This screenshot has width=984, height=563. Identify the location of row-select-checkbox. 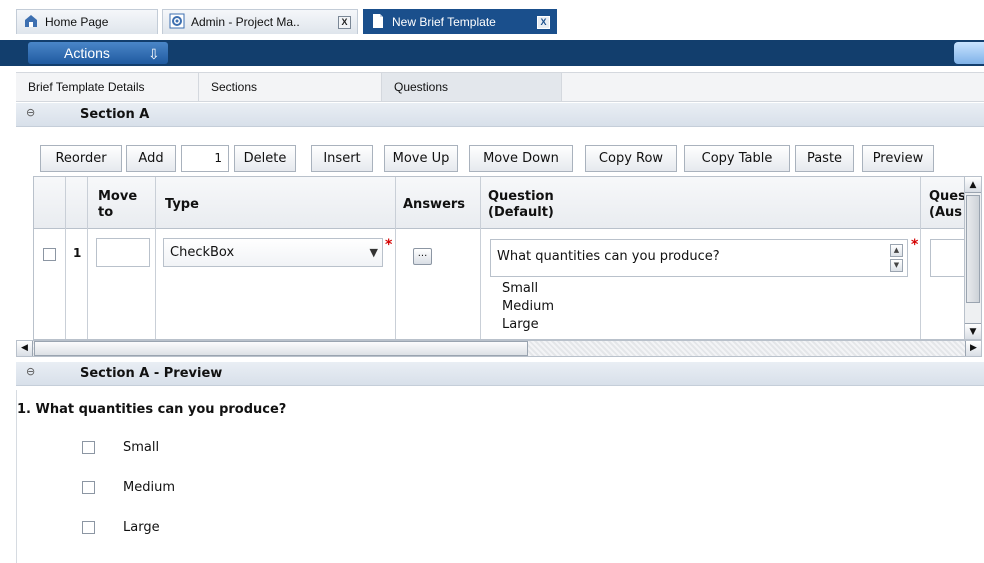
(49, 254).